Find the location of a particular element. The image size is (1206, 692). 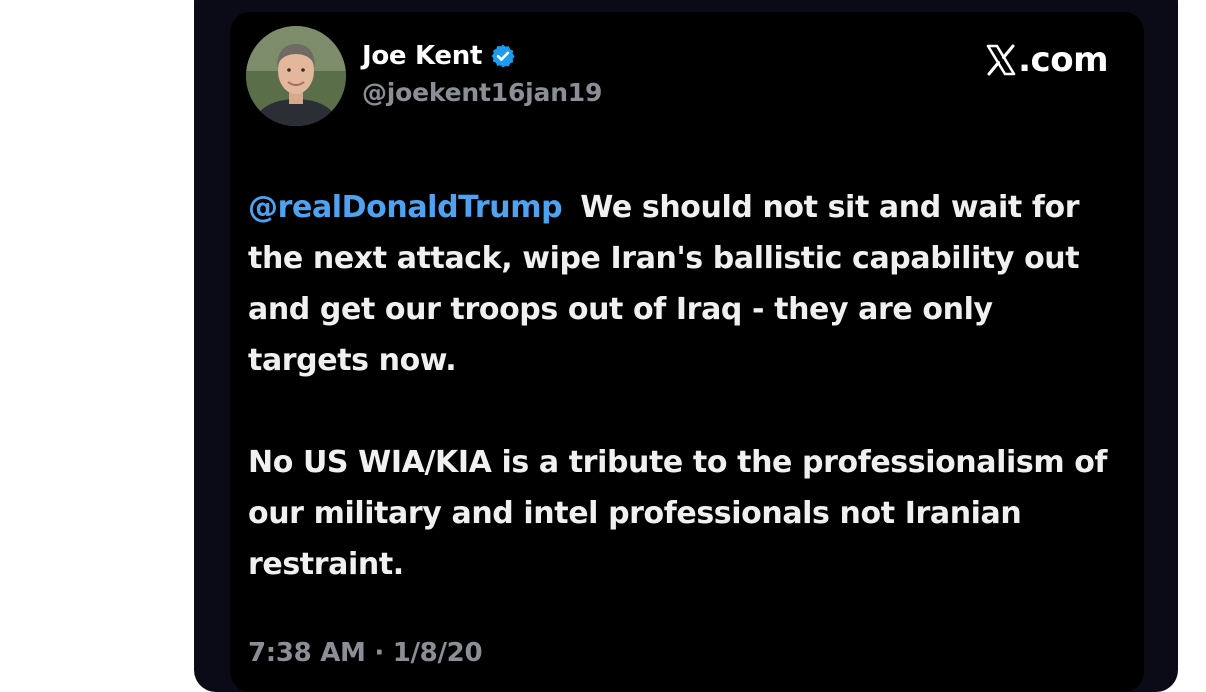

mention-link: @realDonaldTrump is located at coordinates (405, 207).